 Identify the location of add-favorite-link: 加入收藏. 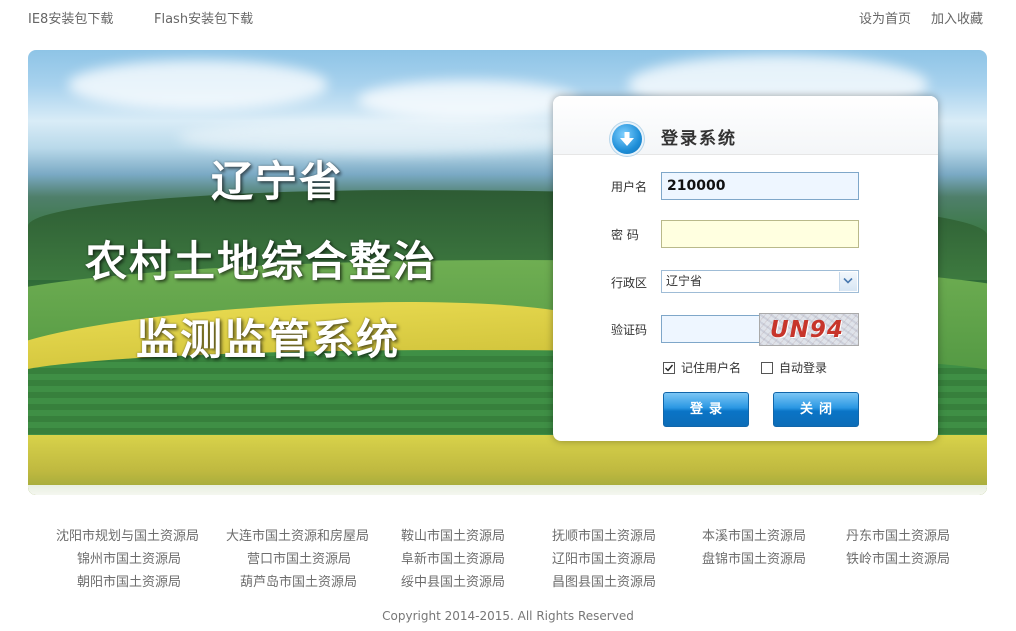
(957, 20).